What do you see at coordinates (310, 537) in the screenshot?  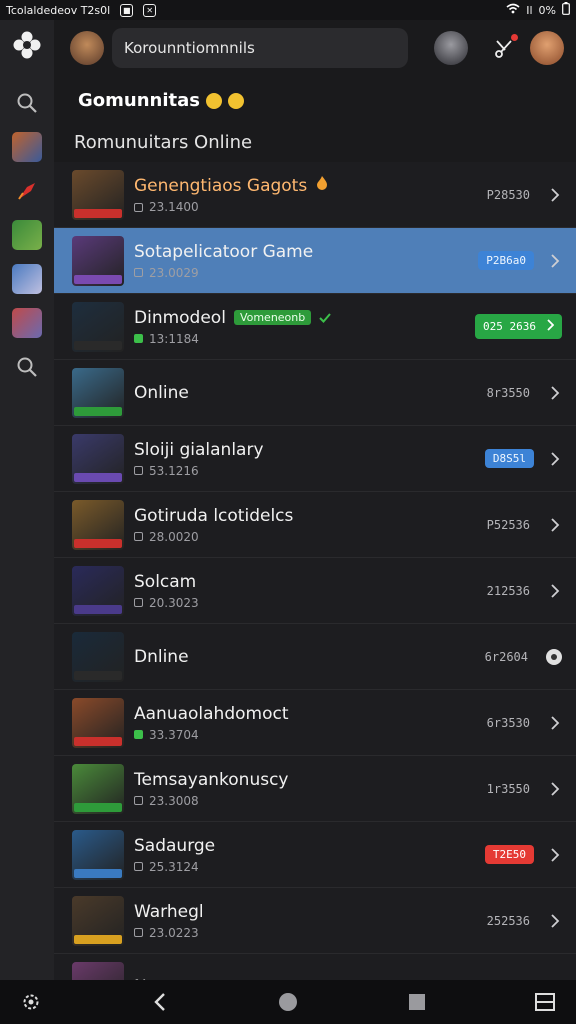 I see `list-item-subline: 28.0020` at bounding box center [310, 537].